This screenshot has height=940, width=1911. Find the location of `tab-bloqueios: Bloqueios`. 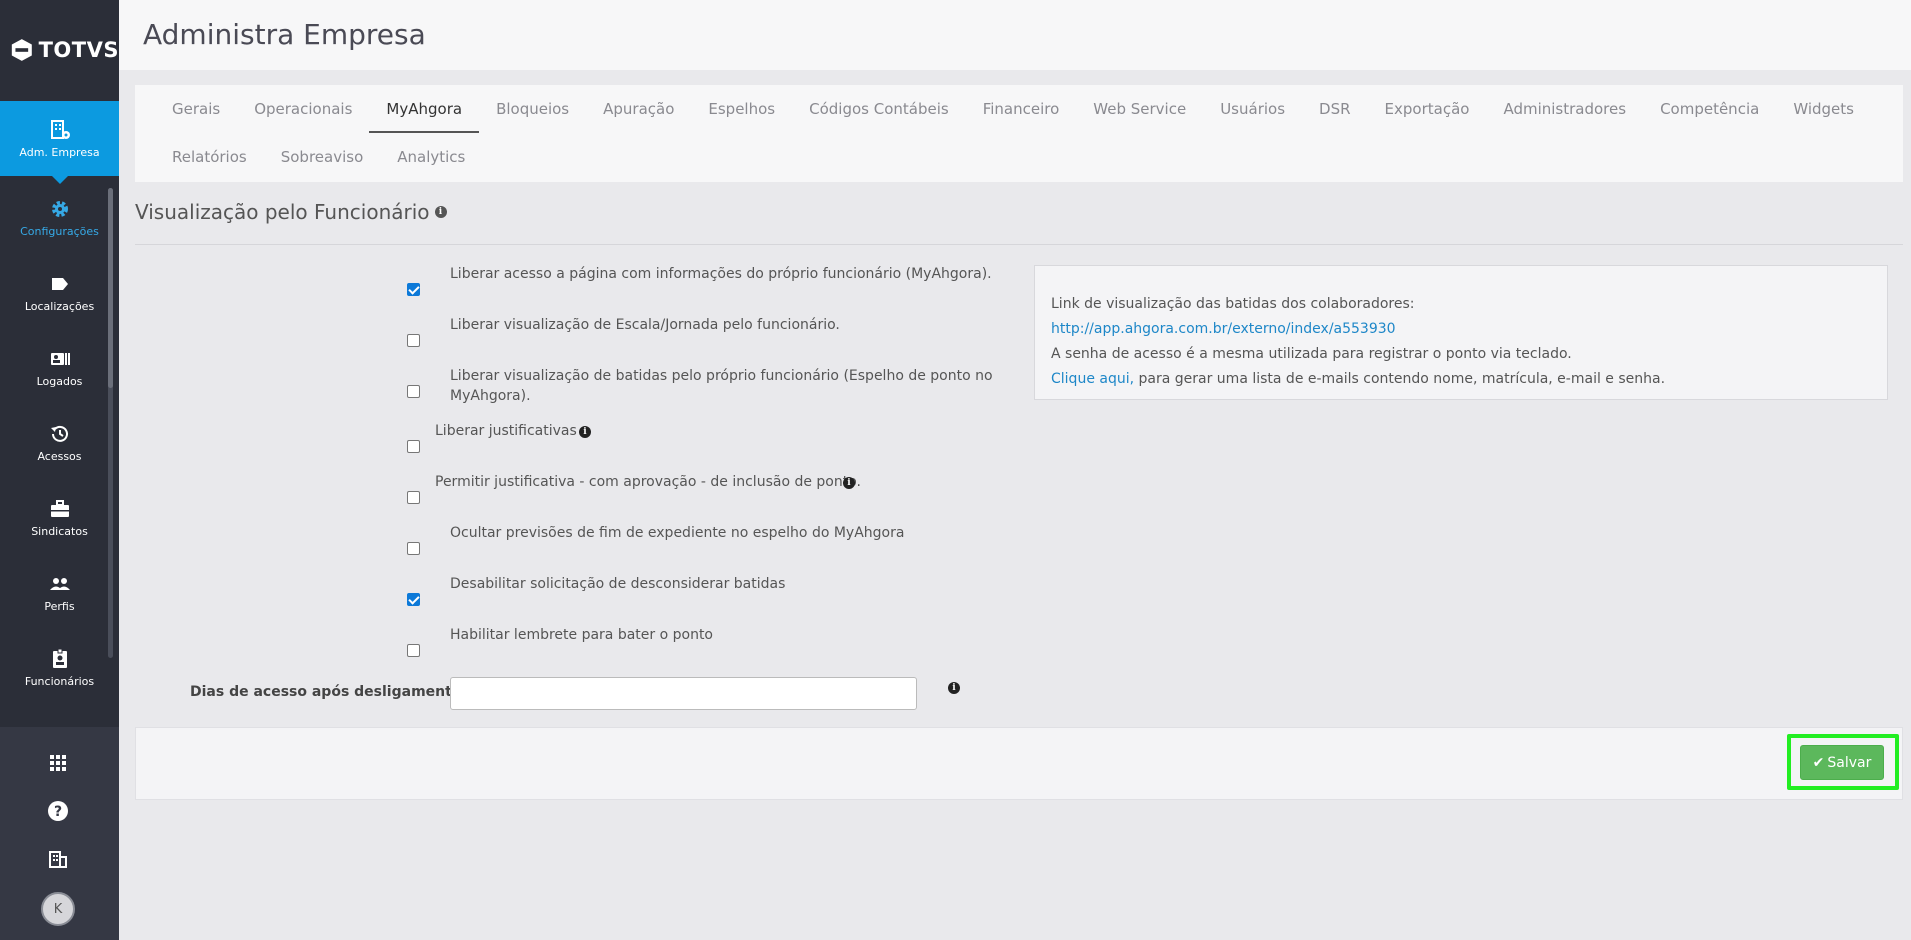

tab-bloqueios: Bloqueios is located at coordinates (532, 109).